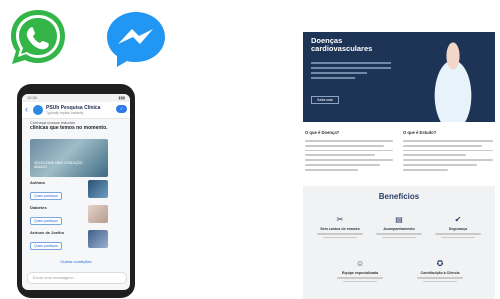 The image size is (500, 299). Describe the element at coordinates (69, 241) in the screenshot. I see `list-item: Artrose de Joelho Quero participar` at that location.